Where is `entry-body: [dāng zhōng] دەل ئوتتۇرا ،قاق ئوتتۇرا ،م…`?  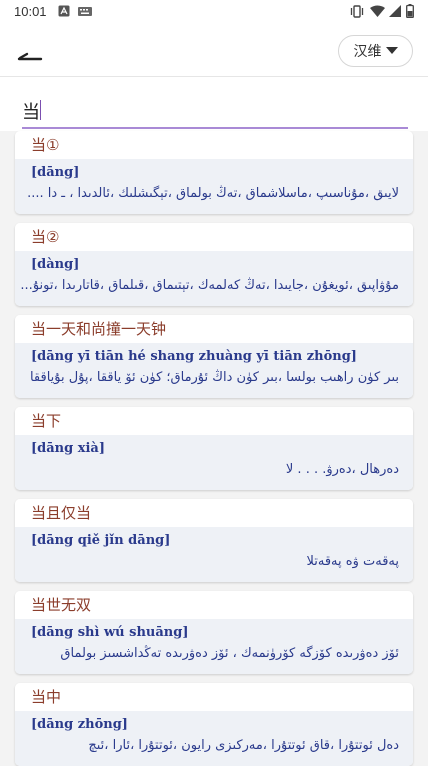 entry-body: [dāng zhōng] دەل ئوتتۇرا ،قاق ئوتتۇرا ،م… is located at coordinates (214, 738).